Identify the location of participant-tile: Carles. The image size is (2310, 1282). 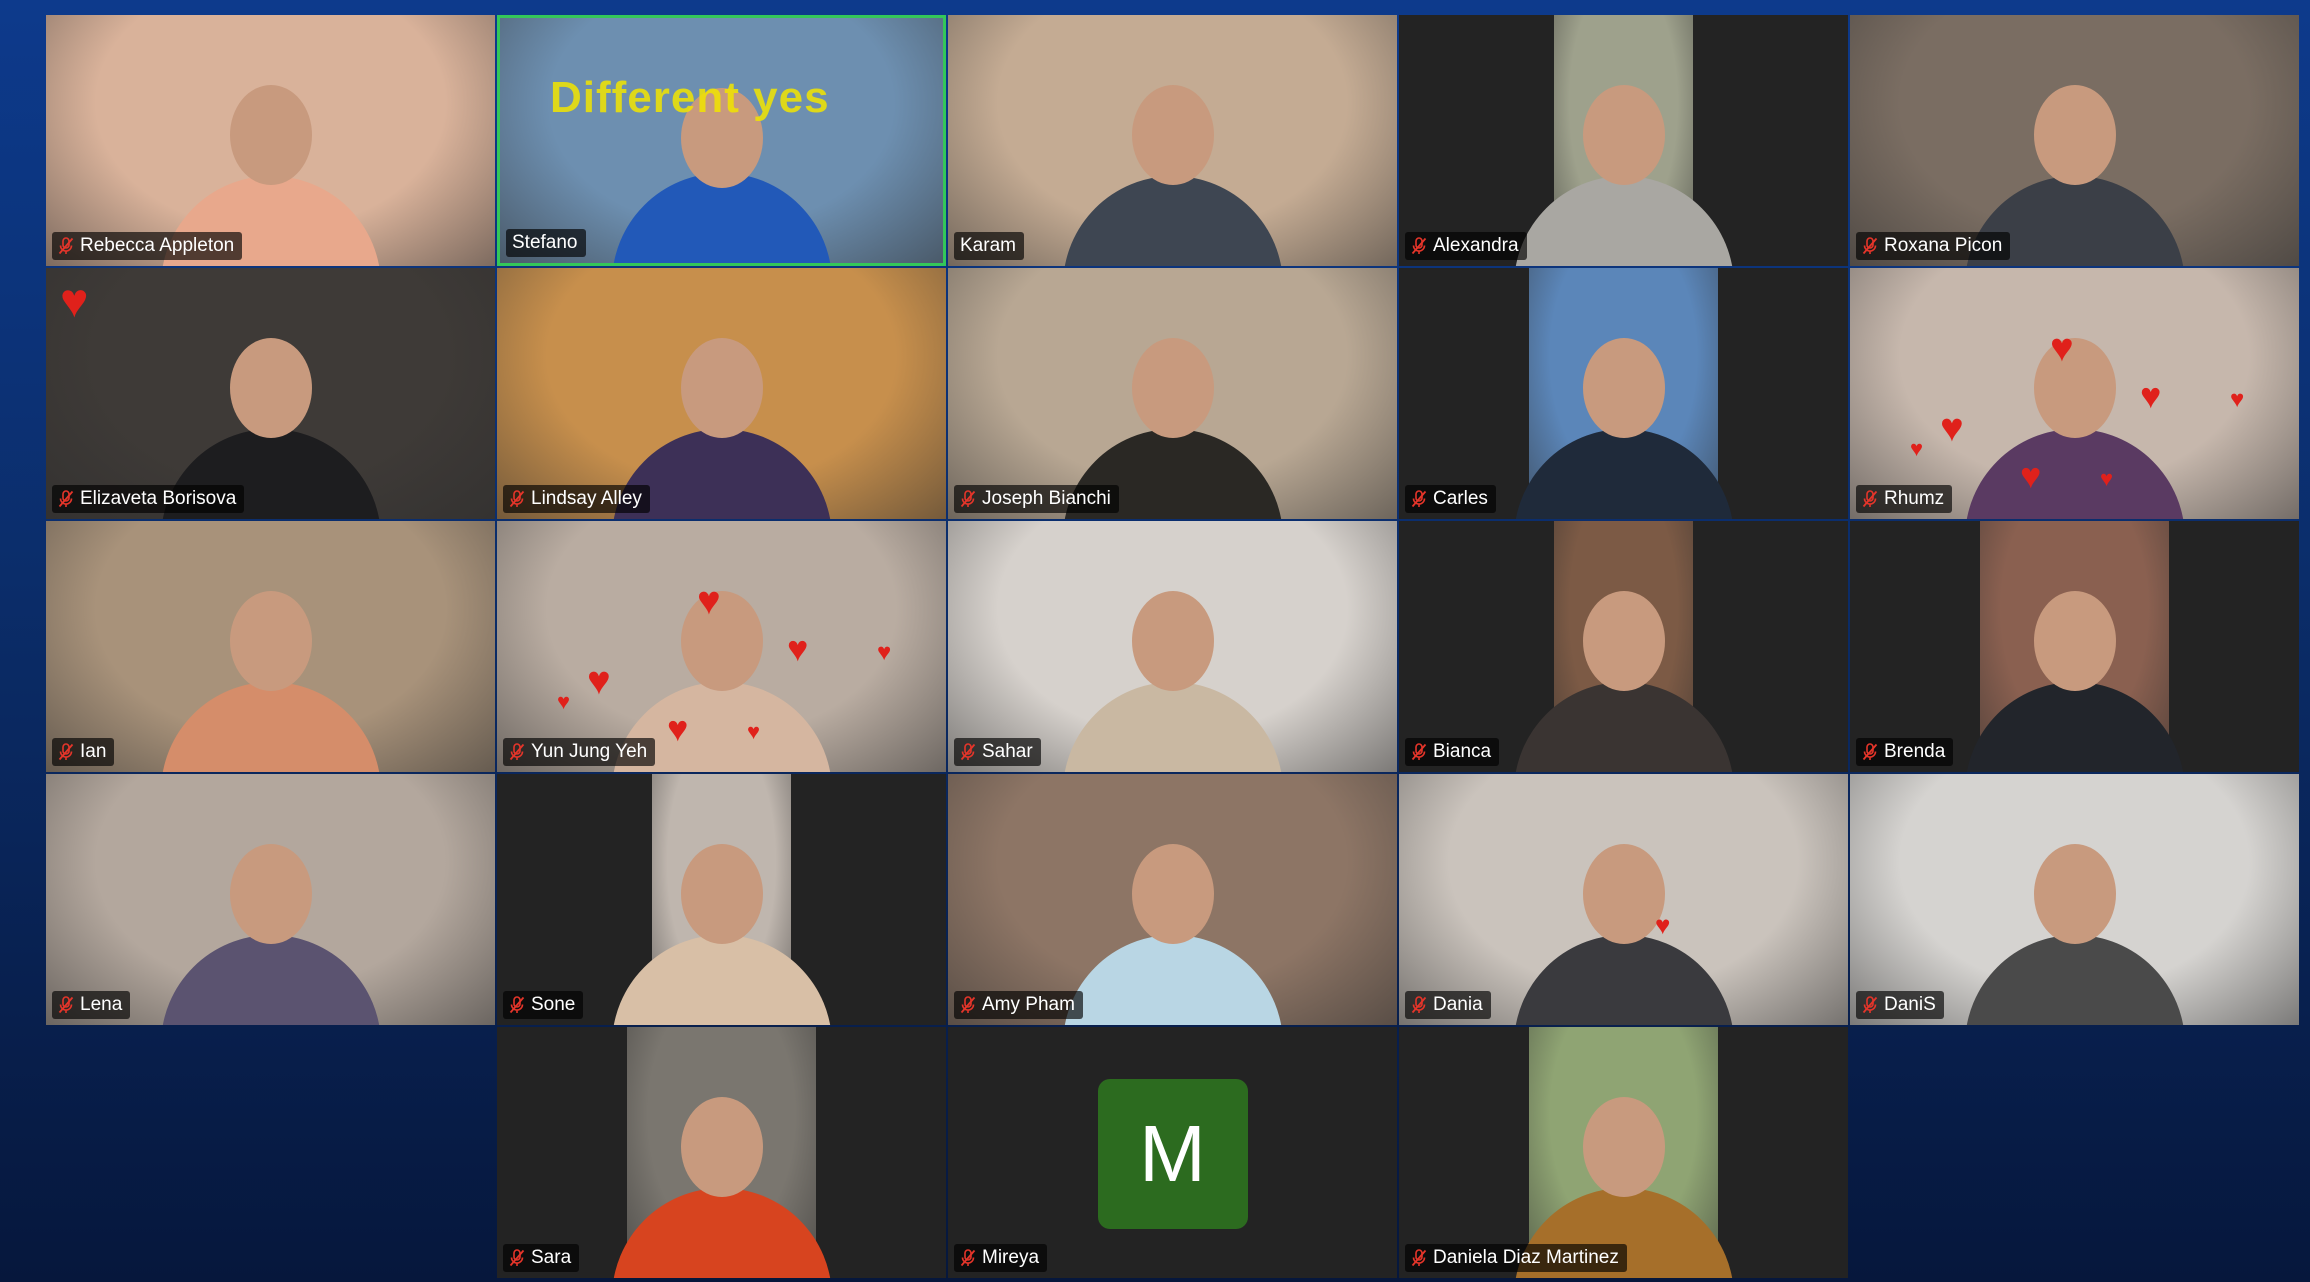
(1623, 393).